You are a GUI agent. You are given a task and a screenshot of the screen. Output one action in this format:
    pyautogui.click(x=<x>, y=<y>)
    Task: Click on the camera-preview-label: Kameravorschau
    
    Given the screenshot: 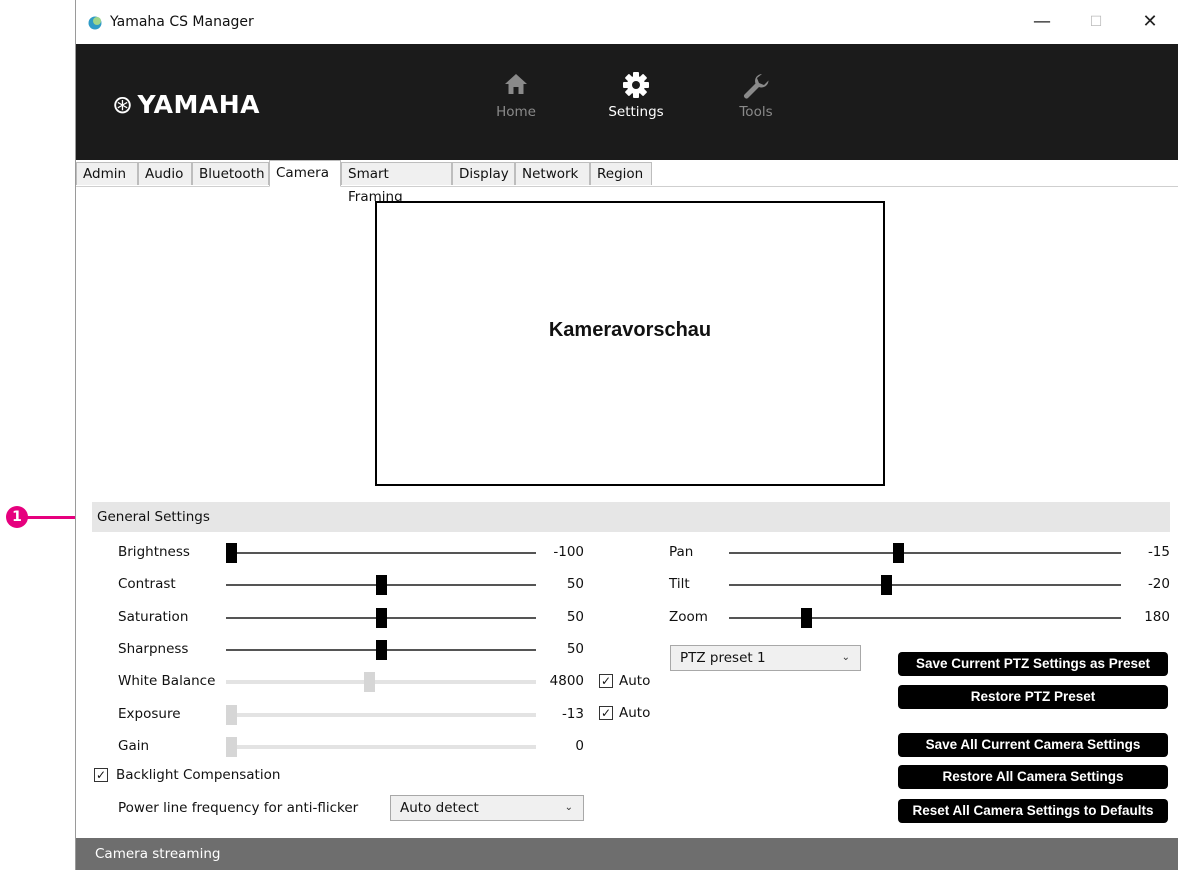 What is the action you would take?
    pyautogui.click(x=630, y=330)
    